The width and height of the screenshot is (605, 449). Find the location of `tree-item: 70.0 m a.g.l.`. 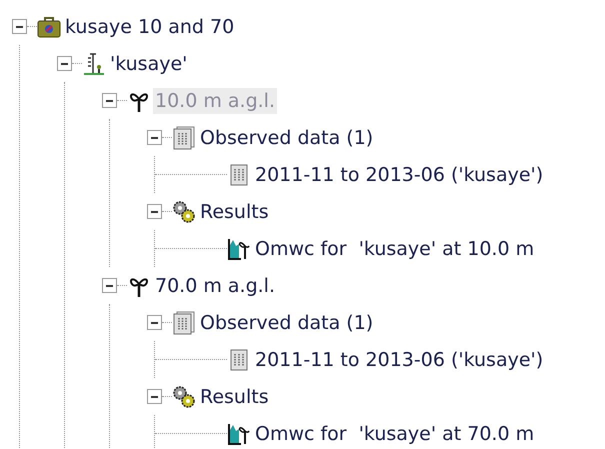

tree-item: 70.0 m a.g.l. is located at coordinates (215, 285).